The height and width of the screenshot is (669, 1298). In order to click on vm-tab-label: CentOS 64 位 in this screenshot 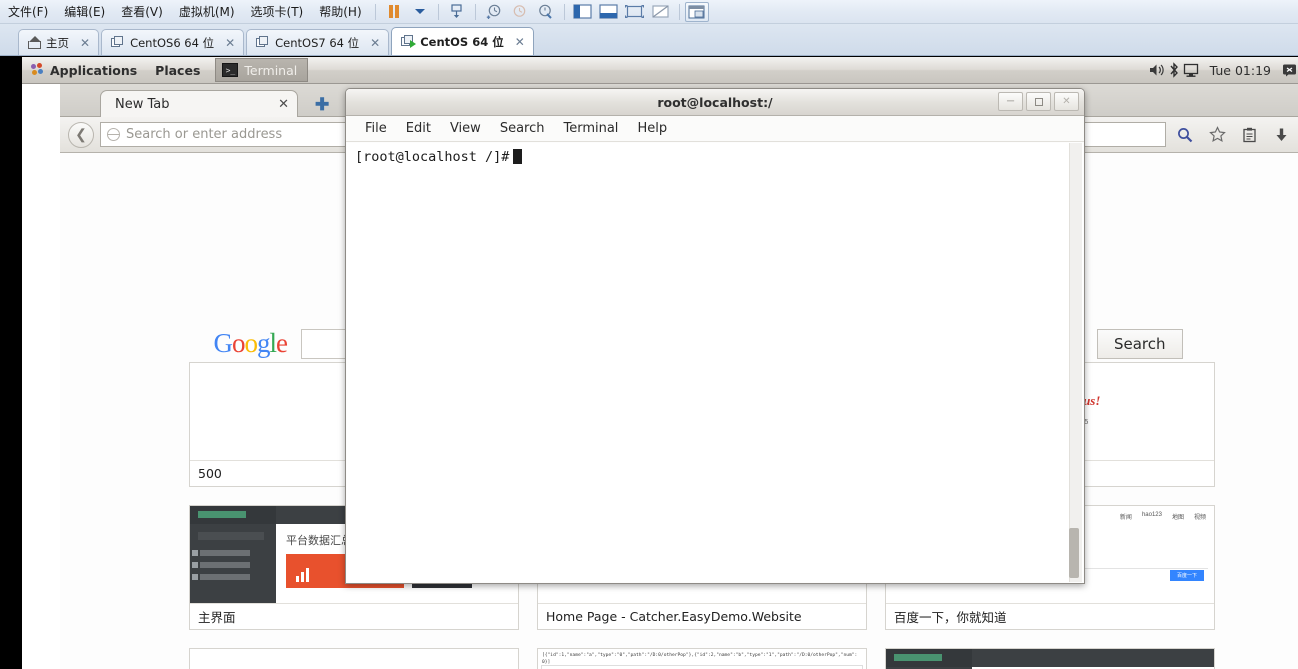, I will do `click(462, 41)`.